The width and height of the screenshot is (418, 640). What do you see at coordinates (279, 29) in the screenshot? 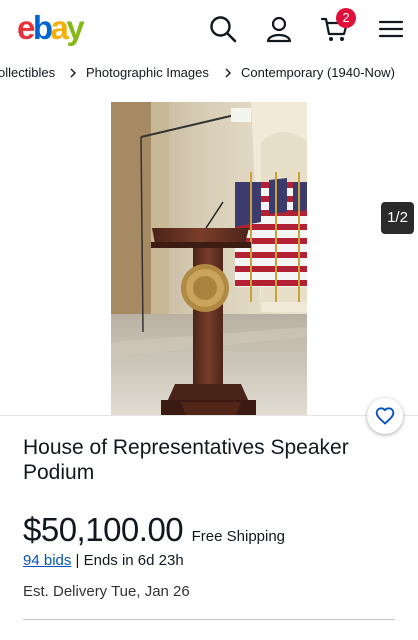
I see `user-icon` at bounding box center [279, 29].